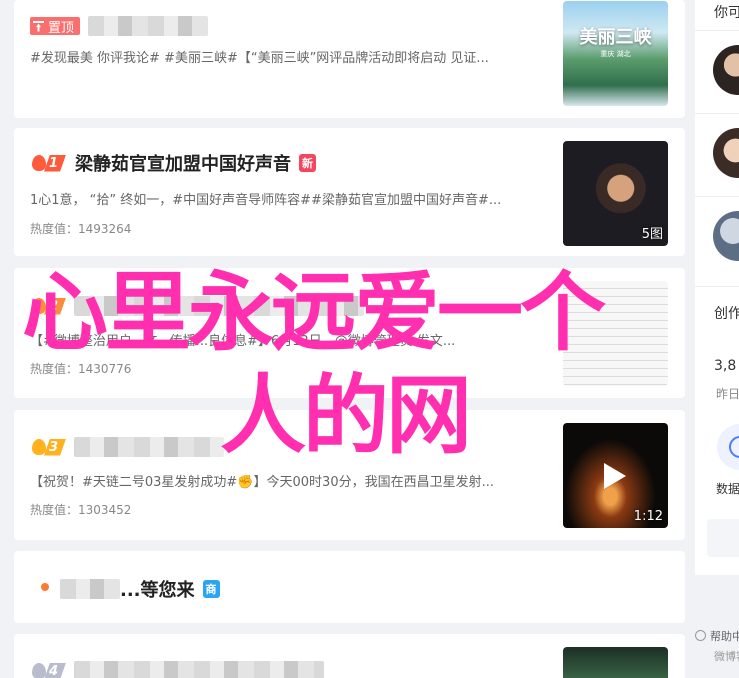  I want to click on right-sidebar: 你可 创作 3,8 昨日 数据, so click(717, 287).